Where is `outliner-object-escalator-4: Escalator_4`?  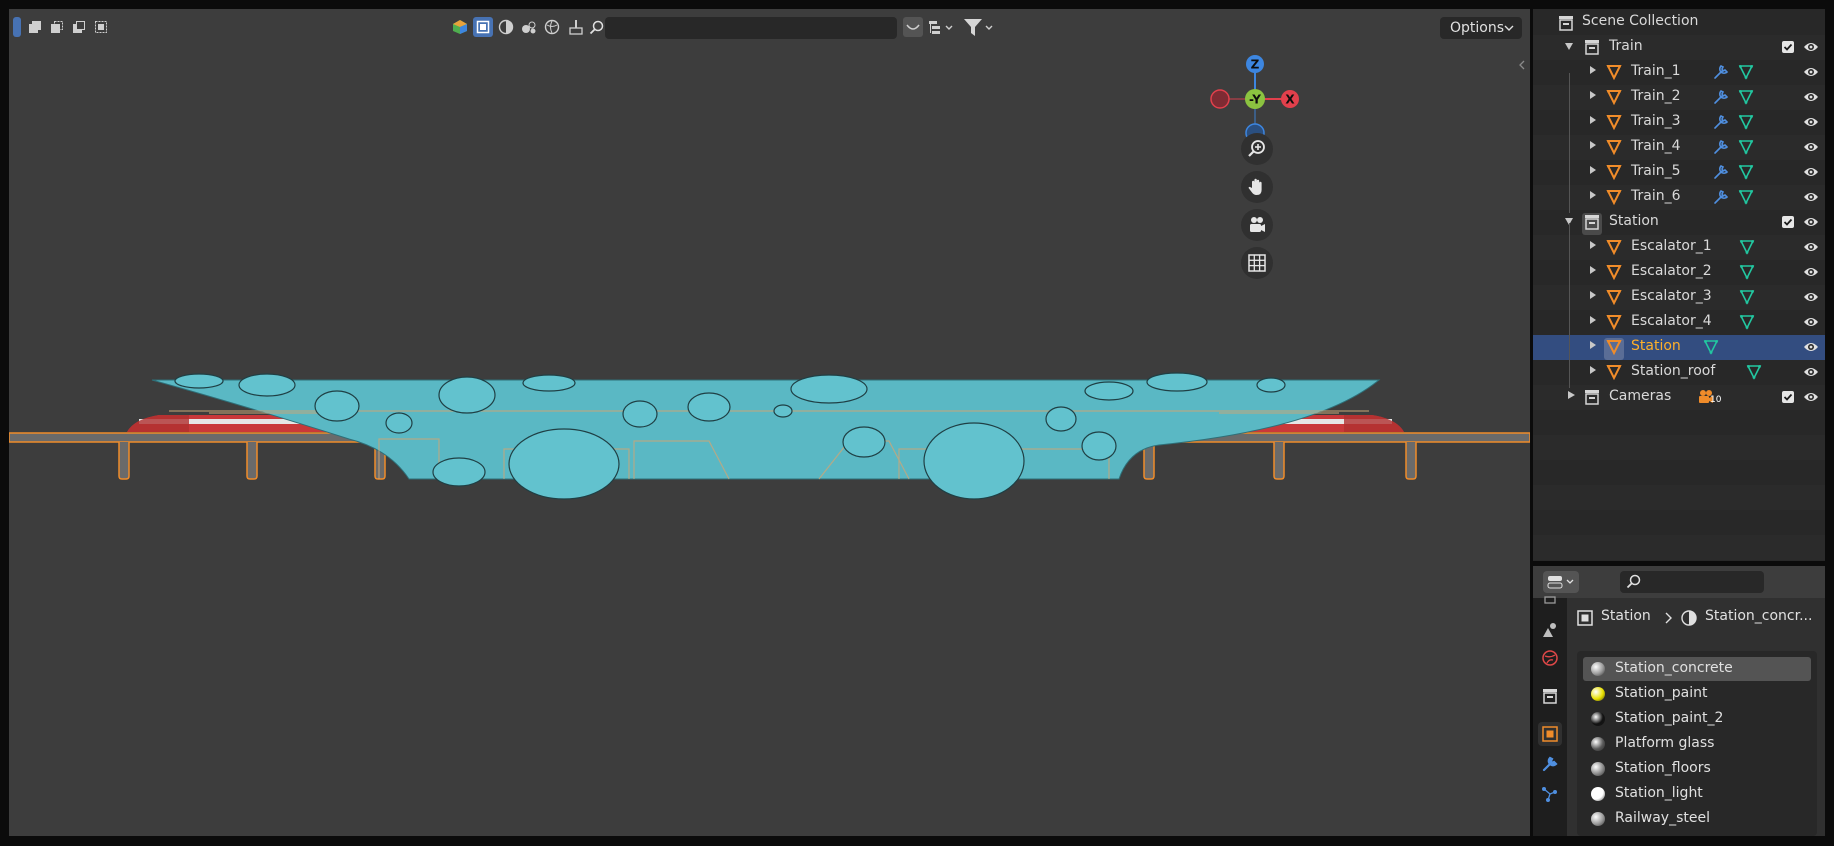 outliner-object-escalator-4: Escalator_4 is located at coordinates (1679, 322).